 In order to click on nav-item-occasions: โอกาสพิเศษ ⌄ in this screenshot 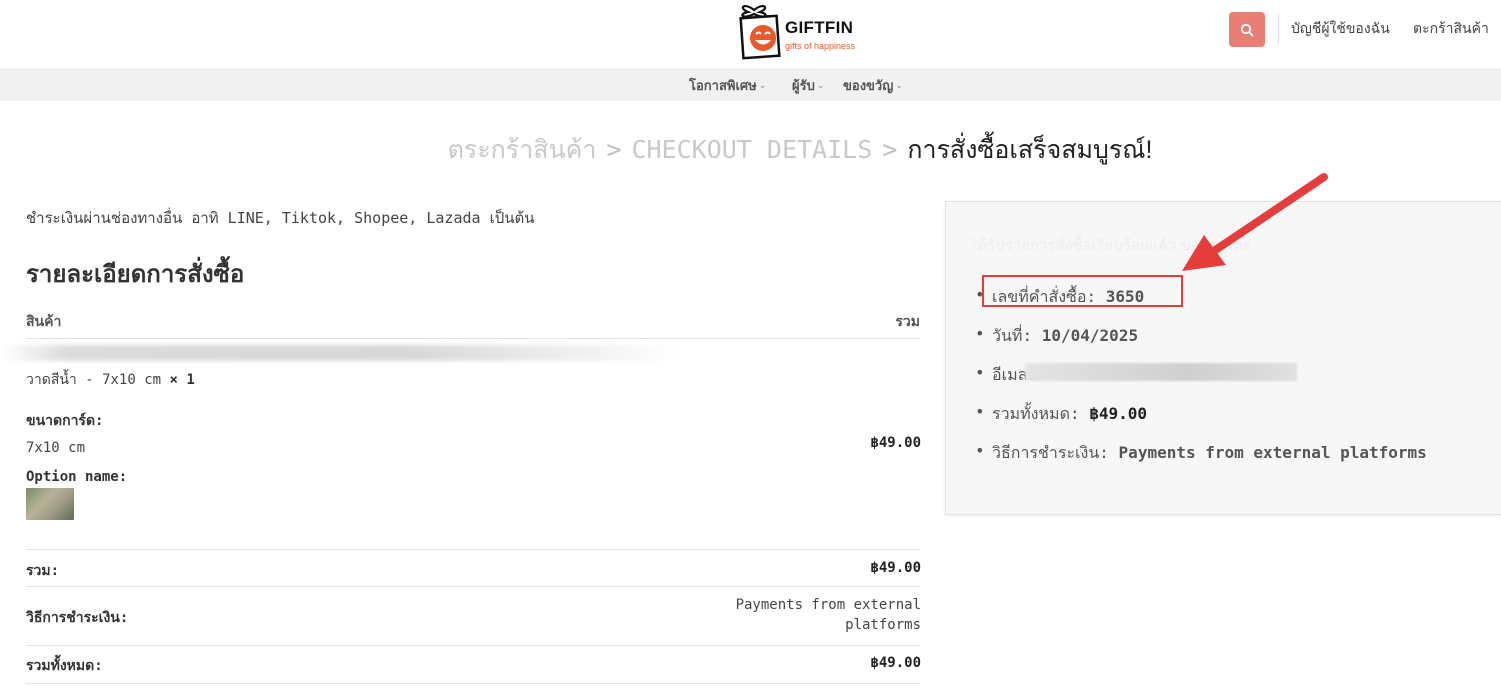, I will do `click(727, 85)`.